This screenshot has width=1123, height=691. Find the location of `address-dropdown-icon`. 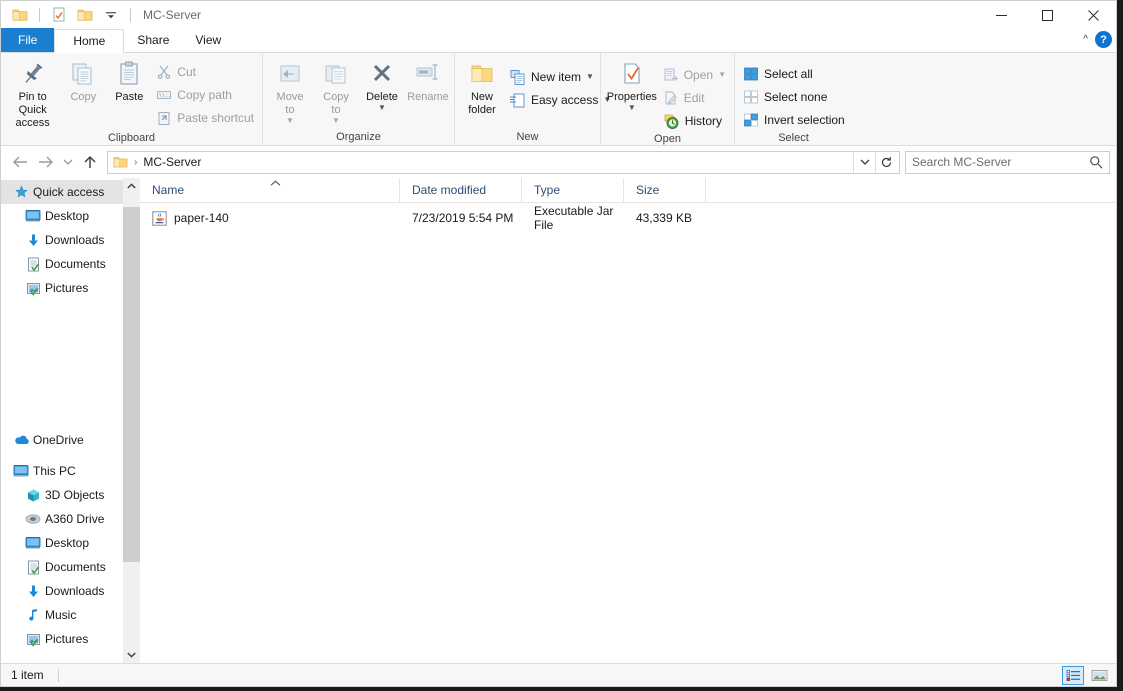

address-dropdown-icon is located at coordinates (864, 162).